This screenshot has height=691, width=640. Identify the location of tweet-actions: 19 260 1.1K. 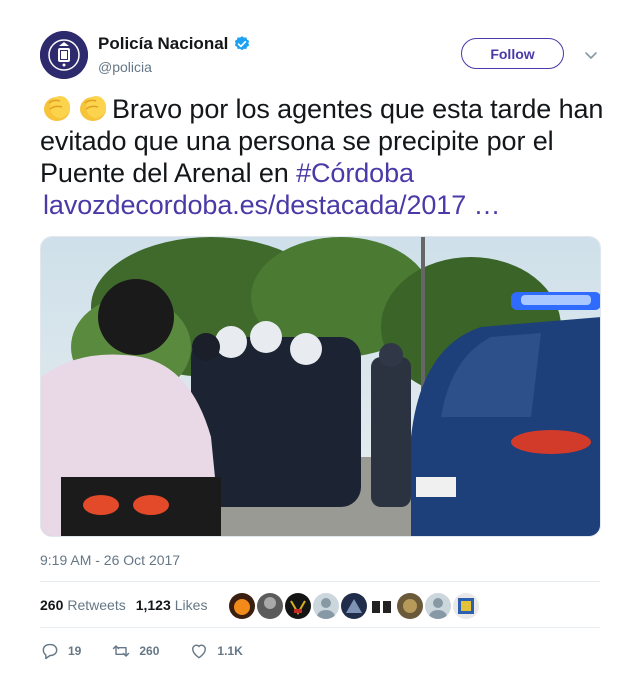
(141, 651).